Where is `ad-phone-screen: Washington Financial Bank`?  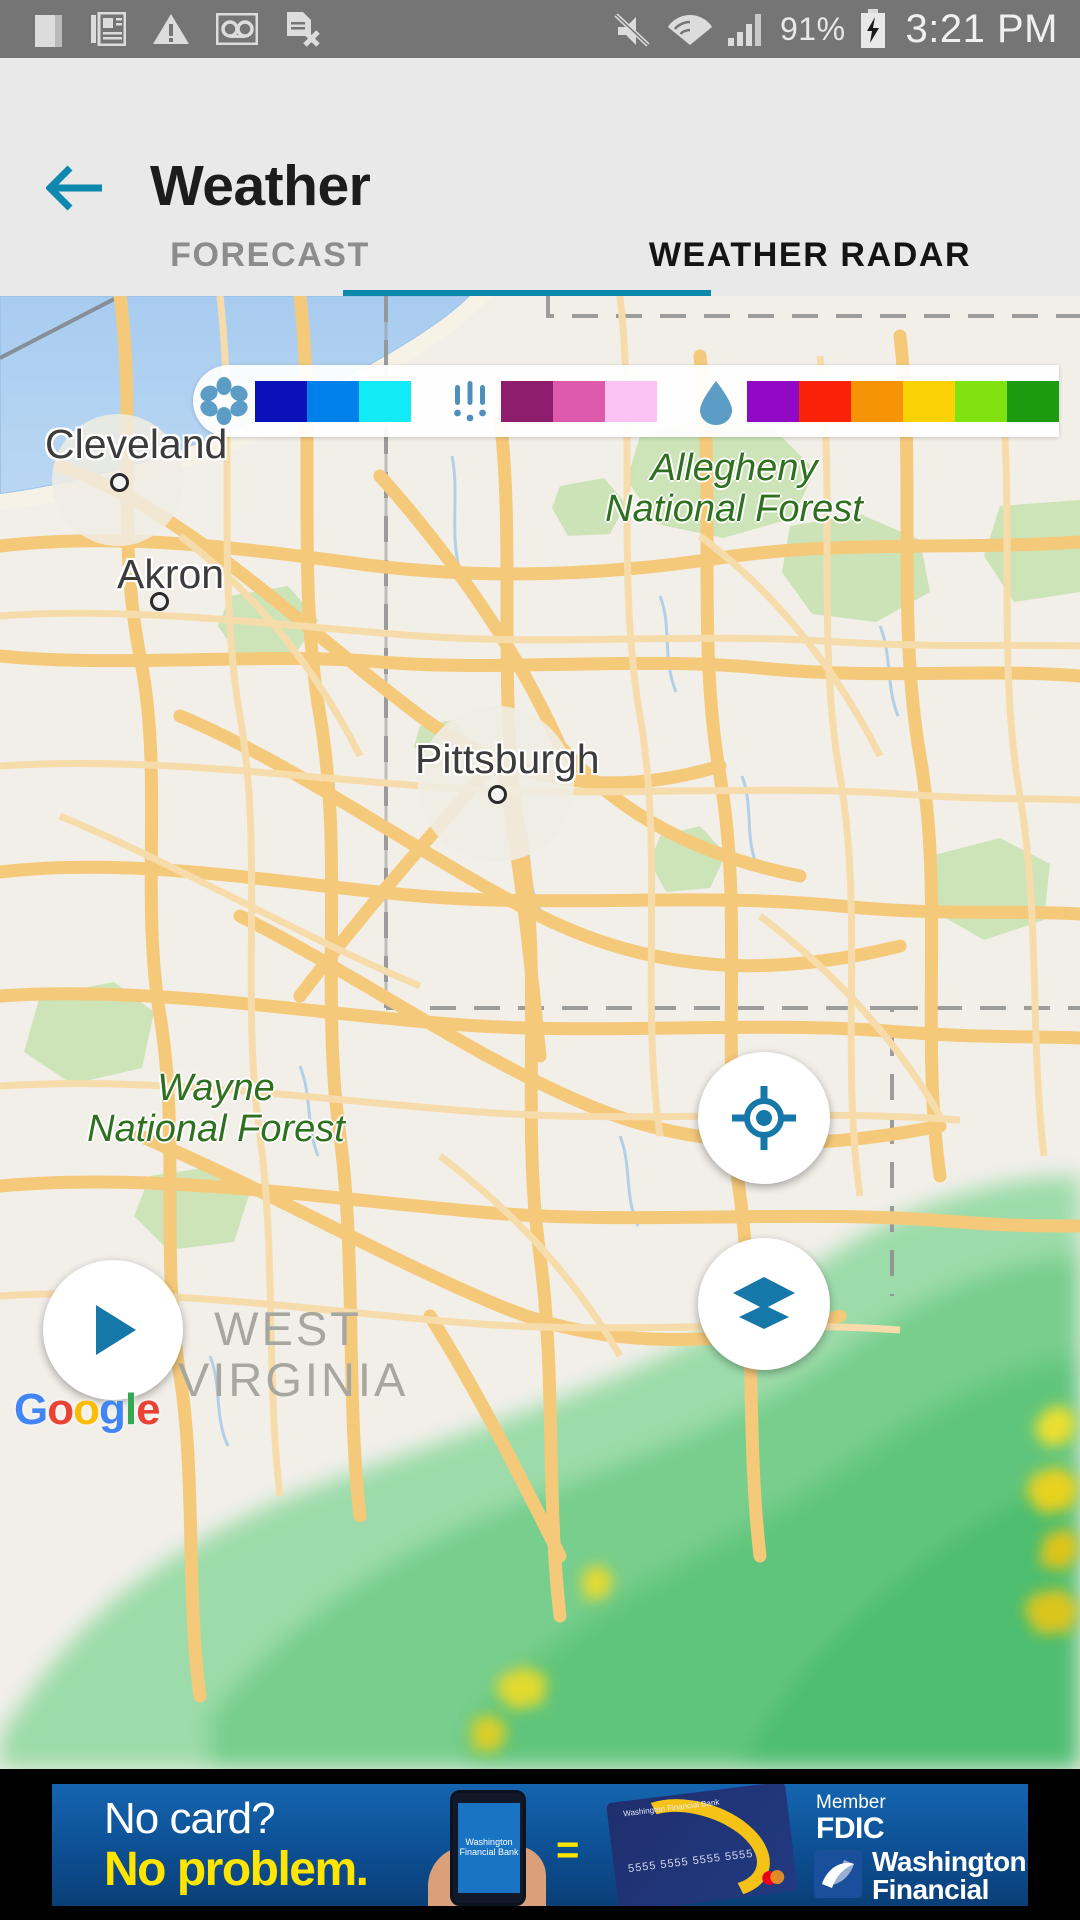
ad-phone-screen: Washington Financial Bank is located at coordinates (489, 1847).